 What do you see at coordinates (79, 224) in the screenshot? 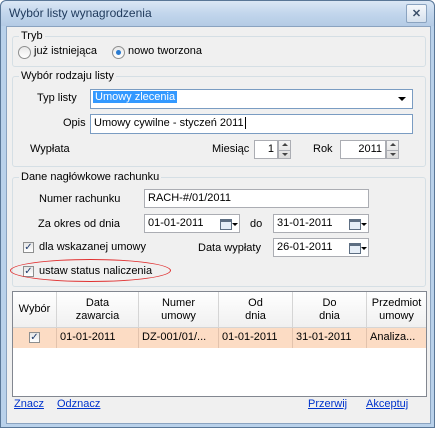
I see `okres-label: Za okres od dnia` at bounding box center [79, 224].